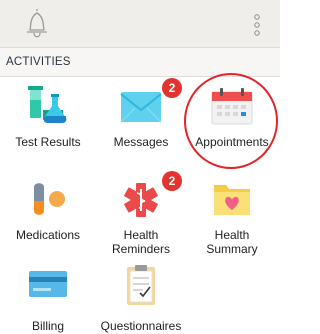  Describe the element at coordinates (48, 219) in the screenshot. I see `tile-medications: Medications` at that location.